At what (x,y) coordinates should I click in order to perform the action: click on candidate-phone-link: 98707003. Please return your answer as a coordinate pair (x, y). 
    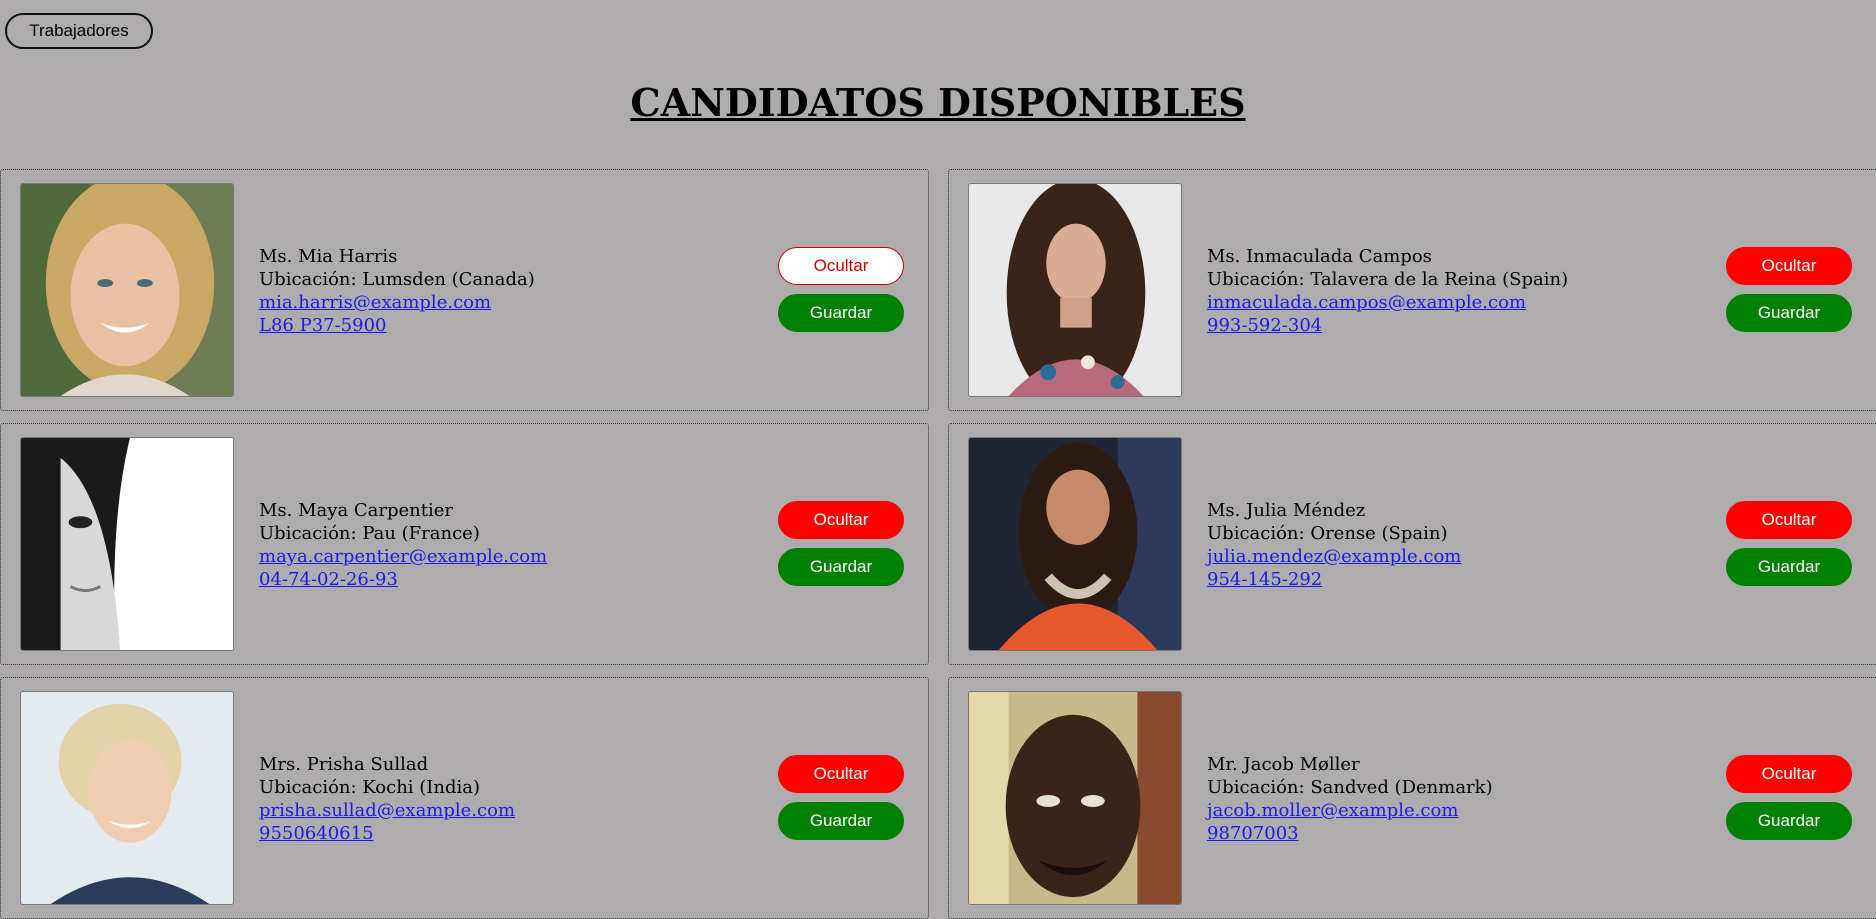
    Looking at the image, I should click on (1350, 833).